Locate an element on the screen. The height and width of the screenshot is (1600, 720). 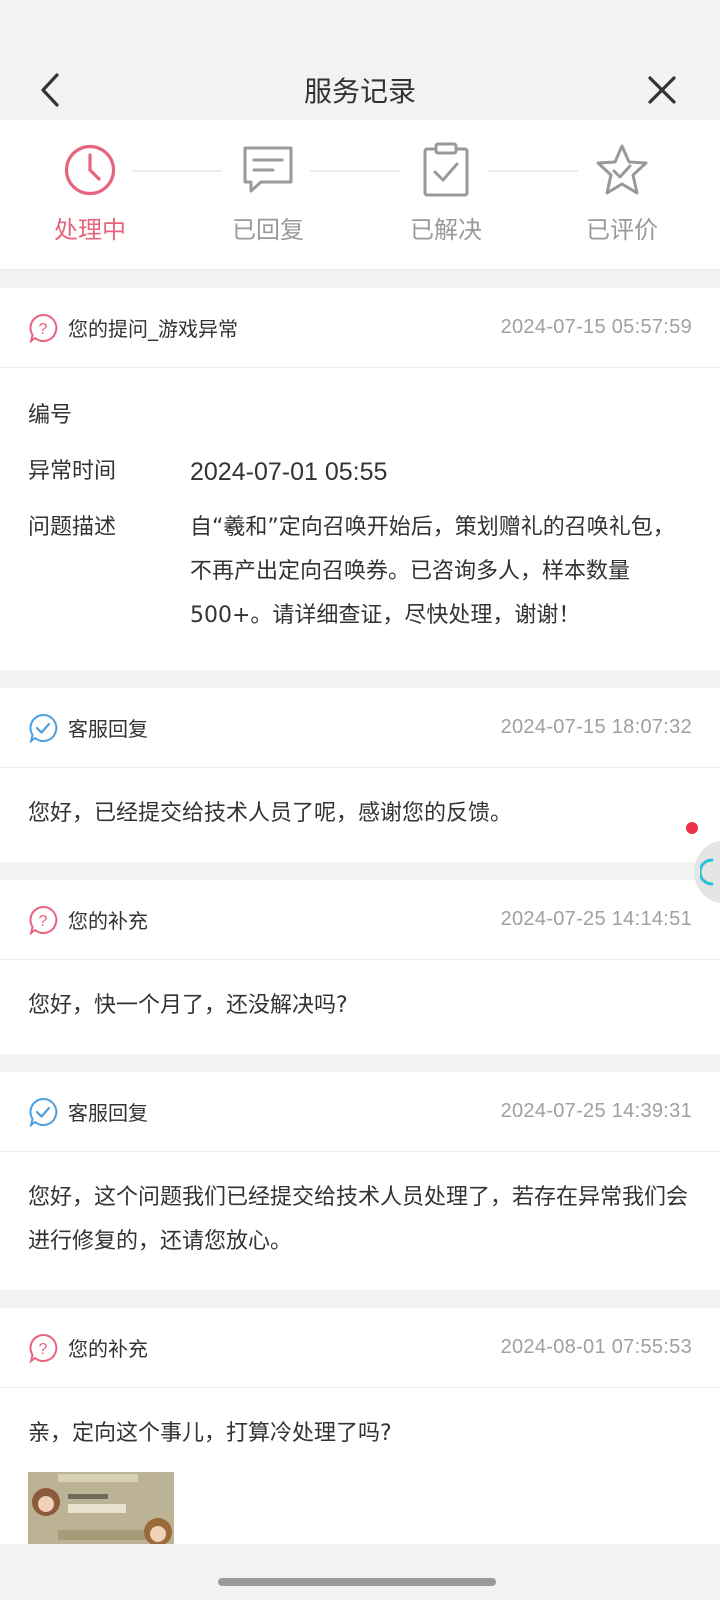
step-processing: 处理中 is located at coordinates (90, 192).